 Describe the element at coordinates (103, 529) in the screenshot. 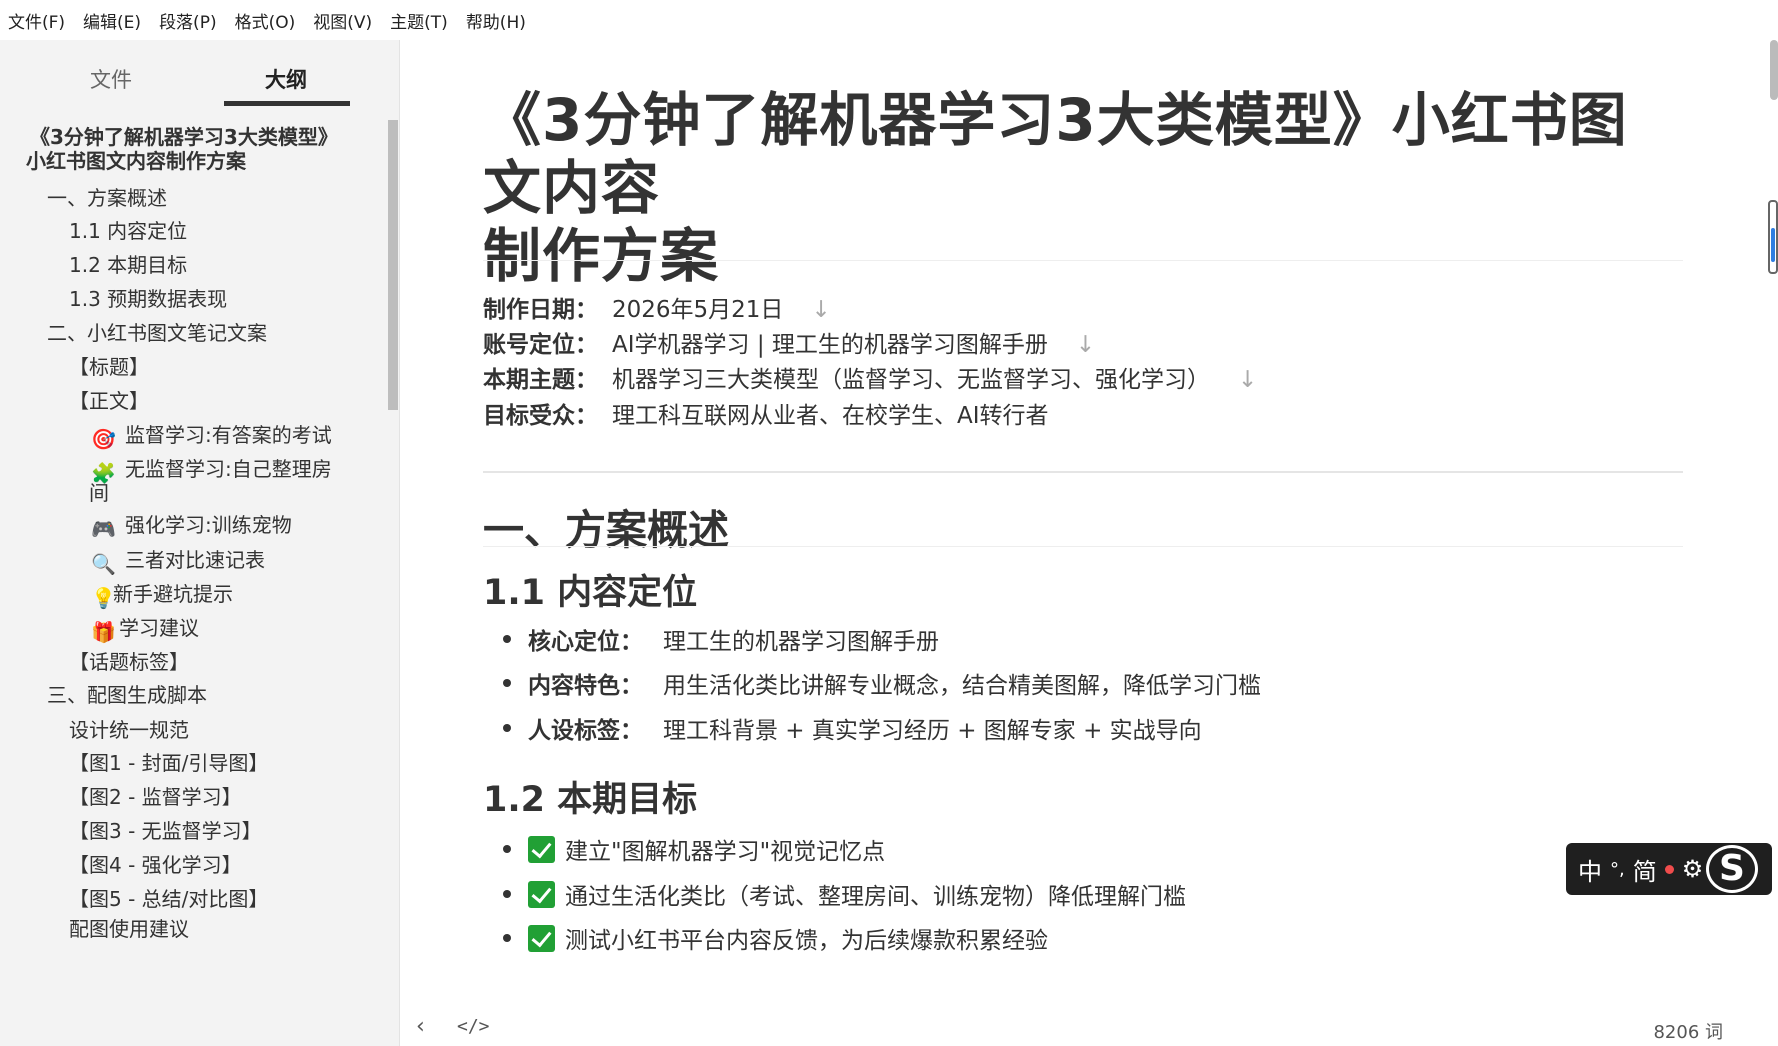

I see `gamepad-icon: 🎮` at that location.